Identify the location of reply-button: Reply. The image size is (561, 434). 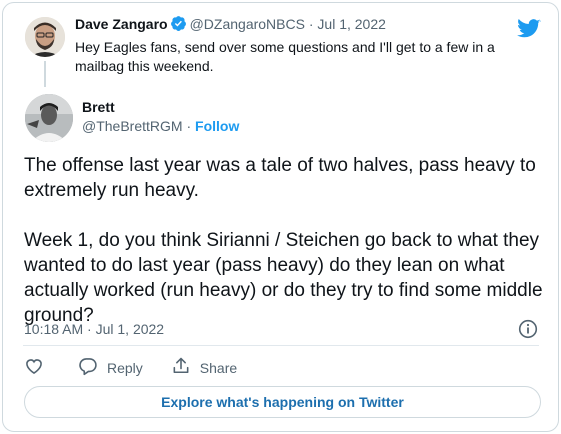
(110, 367).